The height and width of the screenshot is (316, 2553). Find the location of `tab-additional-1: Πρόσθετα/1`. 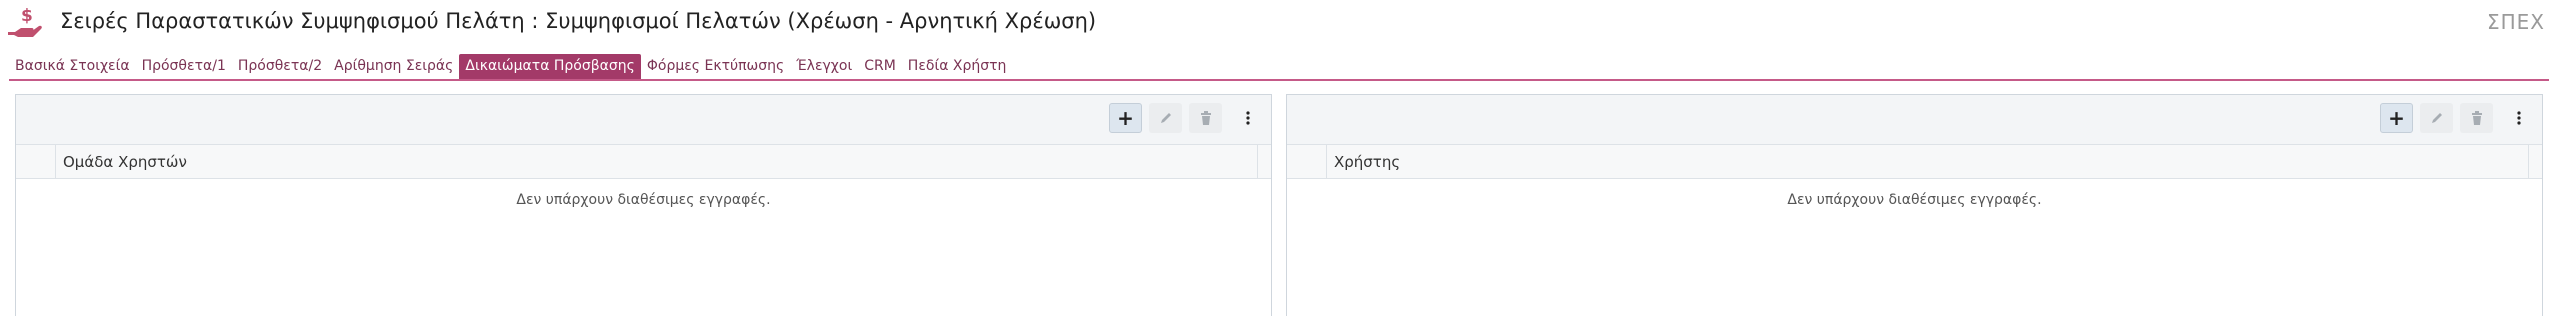

tab-additional-1: Πρόσθετα/1 is located at coordinates (184, 66).